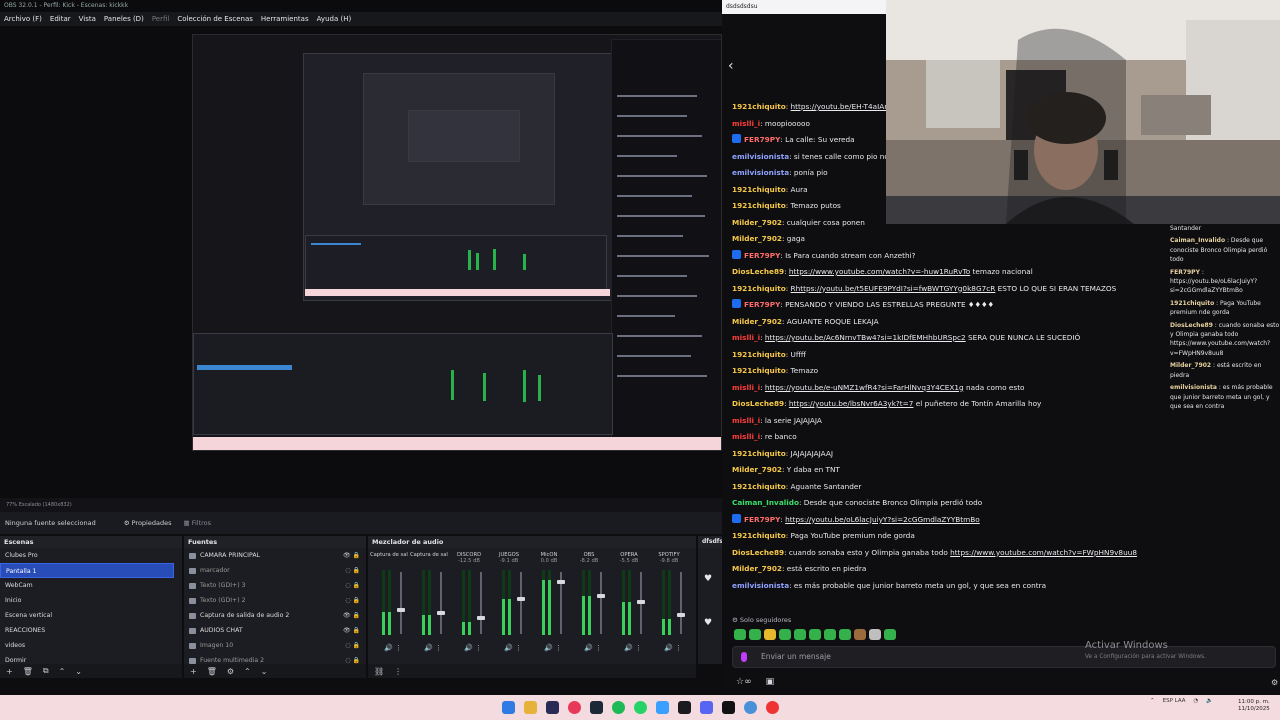 The height and width of the screenshot is (720, 1280). I want to click on wifi-icon: ◔, so click(1196, 701).